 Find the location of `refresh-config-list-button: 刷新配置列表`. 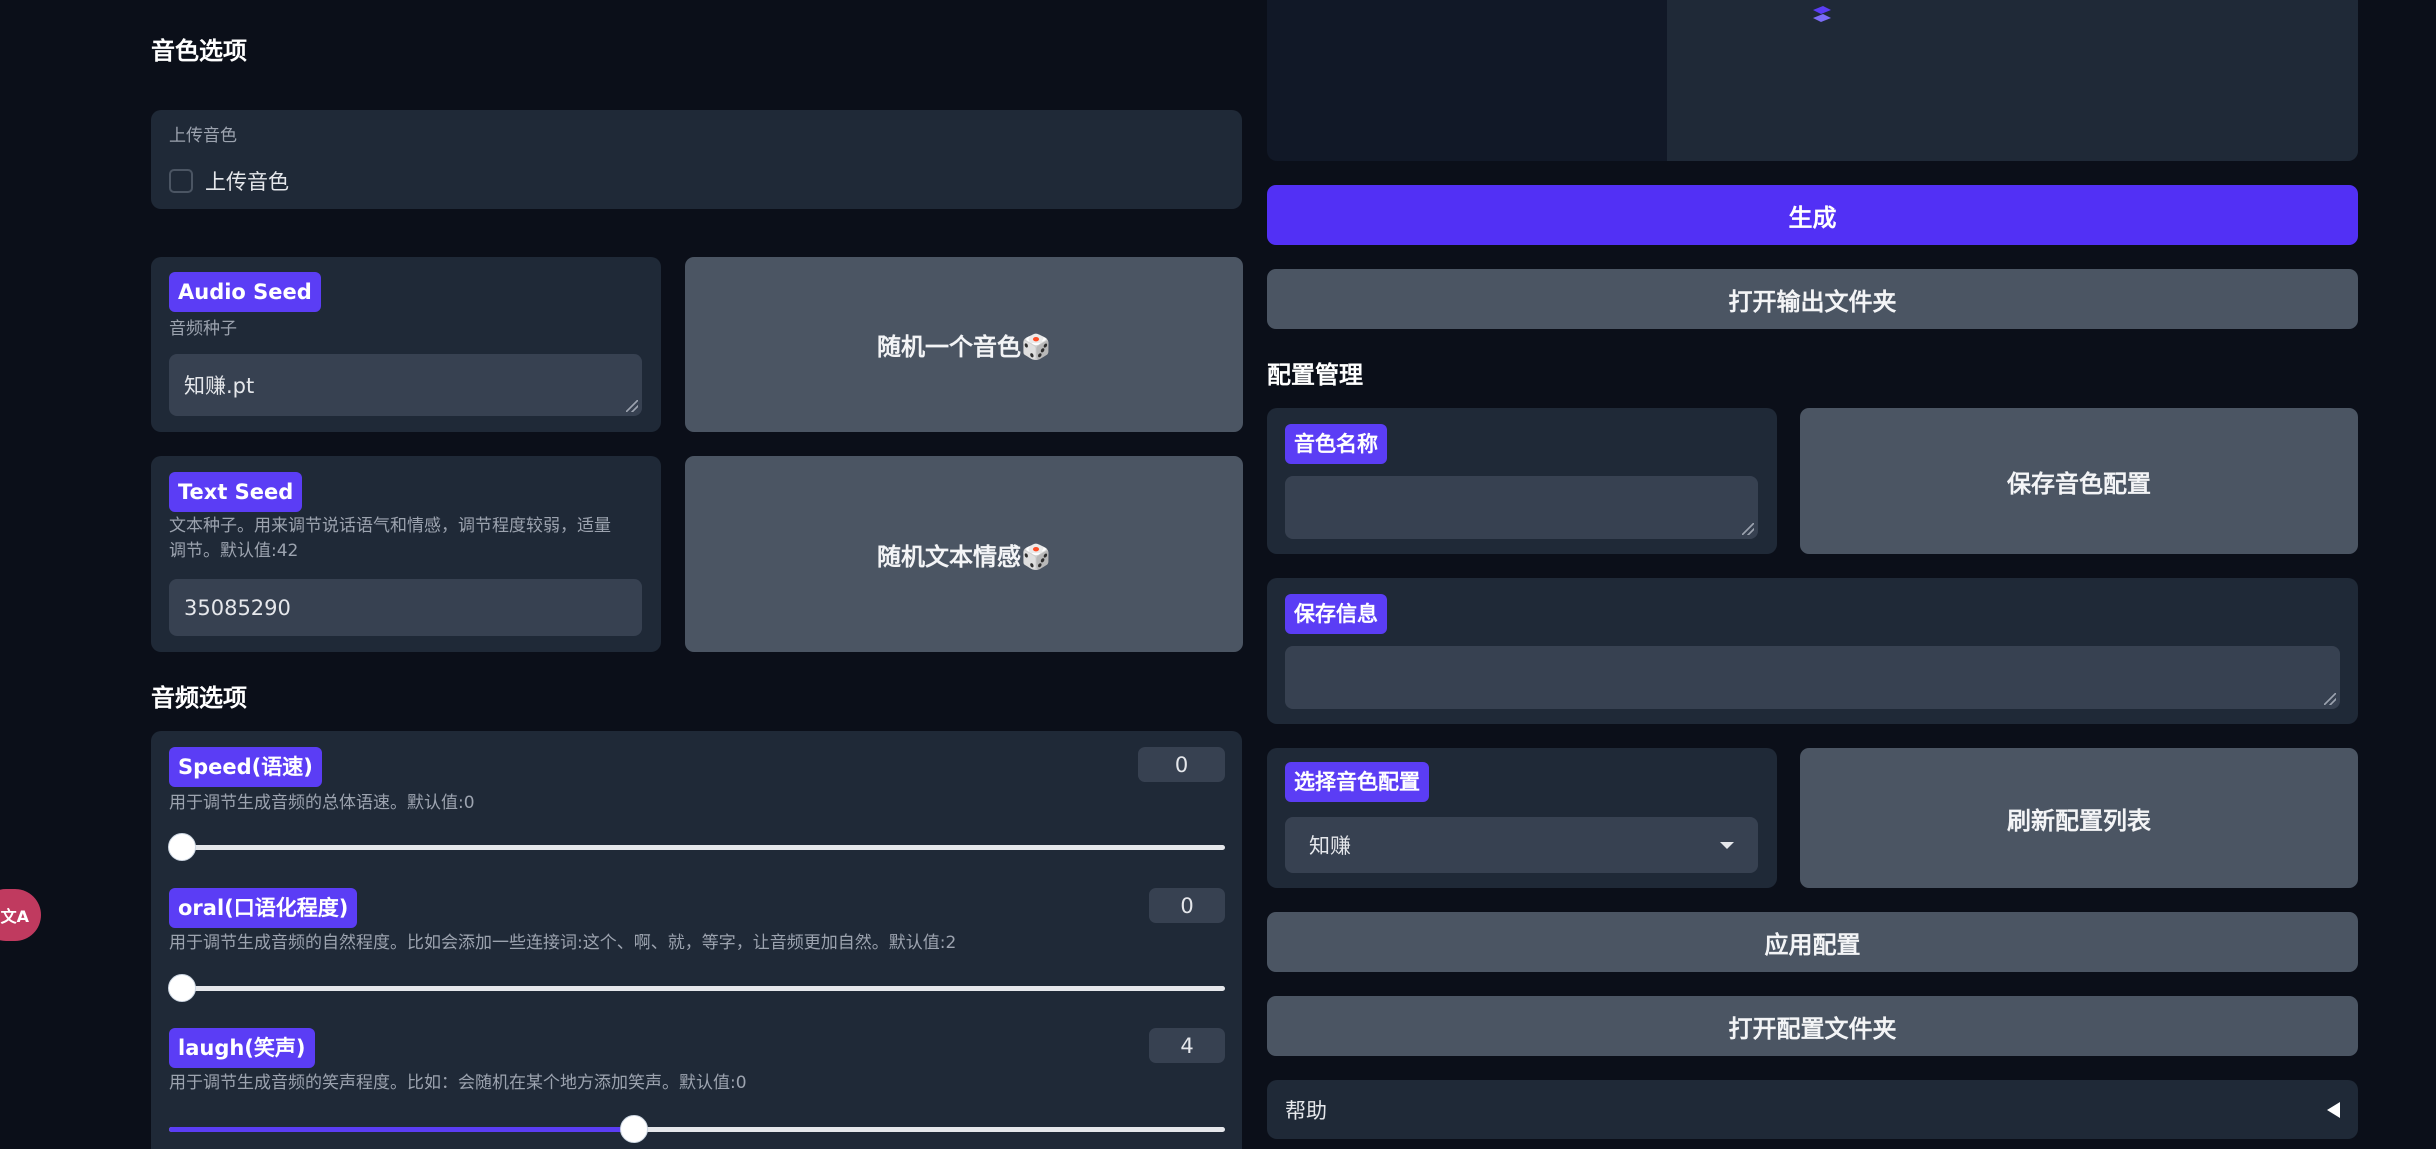

refresh-config-list-button: 刷新配置列表 is located at coordinates (2079, 818).